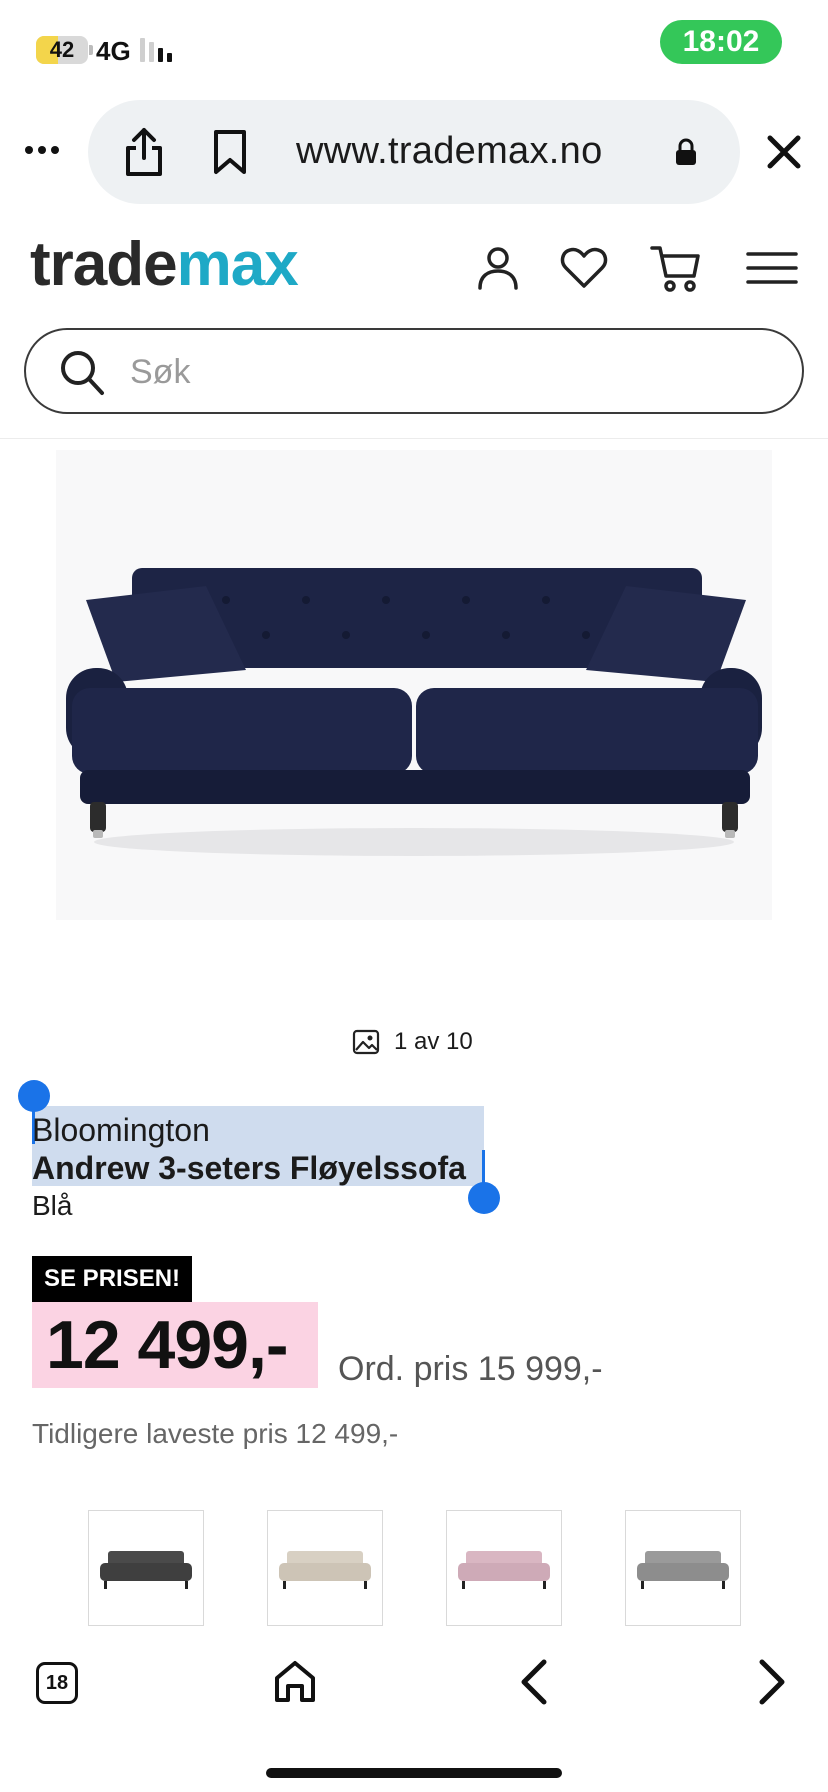 This screenshot has width=828, height=1792. I want to click on sofa-image, so click(414, 712).